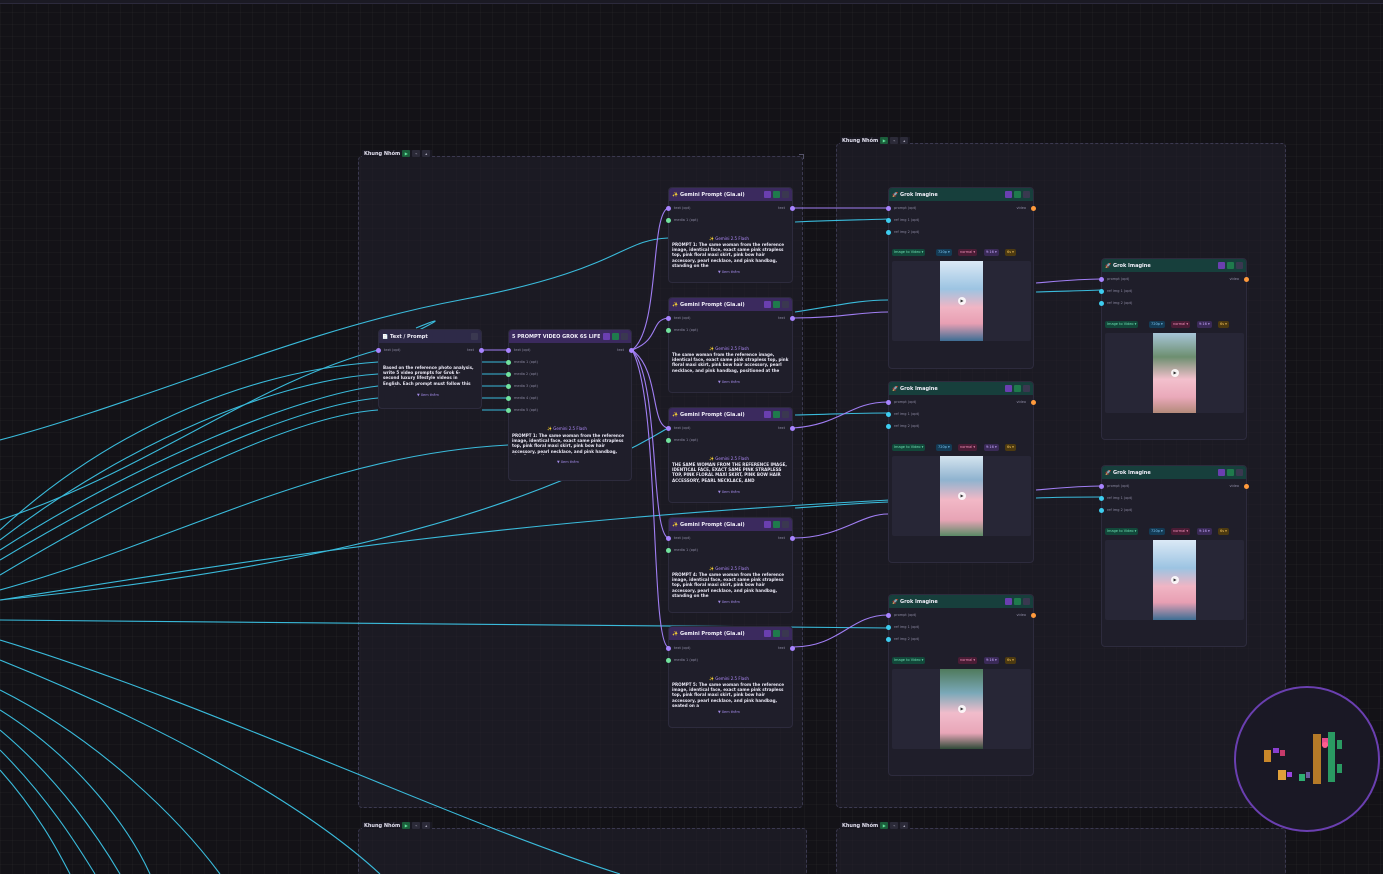  What do you see at coordinates (1061, 848) in the screenshot?
I see `group-frame-lower-right: Khung Nhóm ▶ ⌁ ▴` at bounding box center [1061, 848].